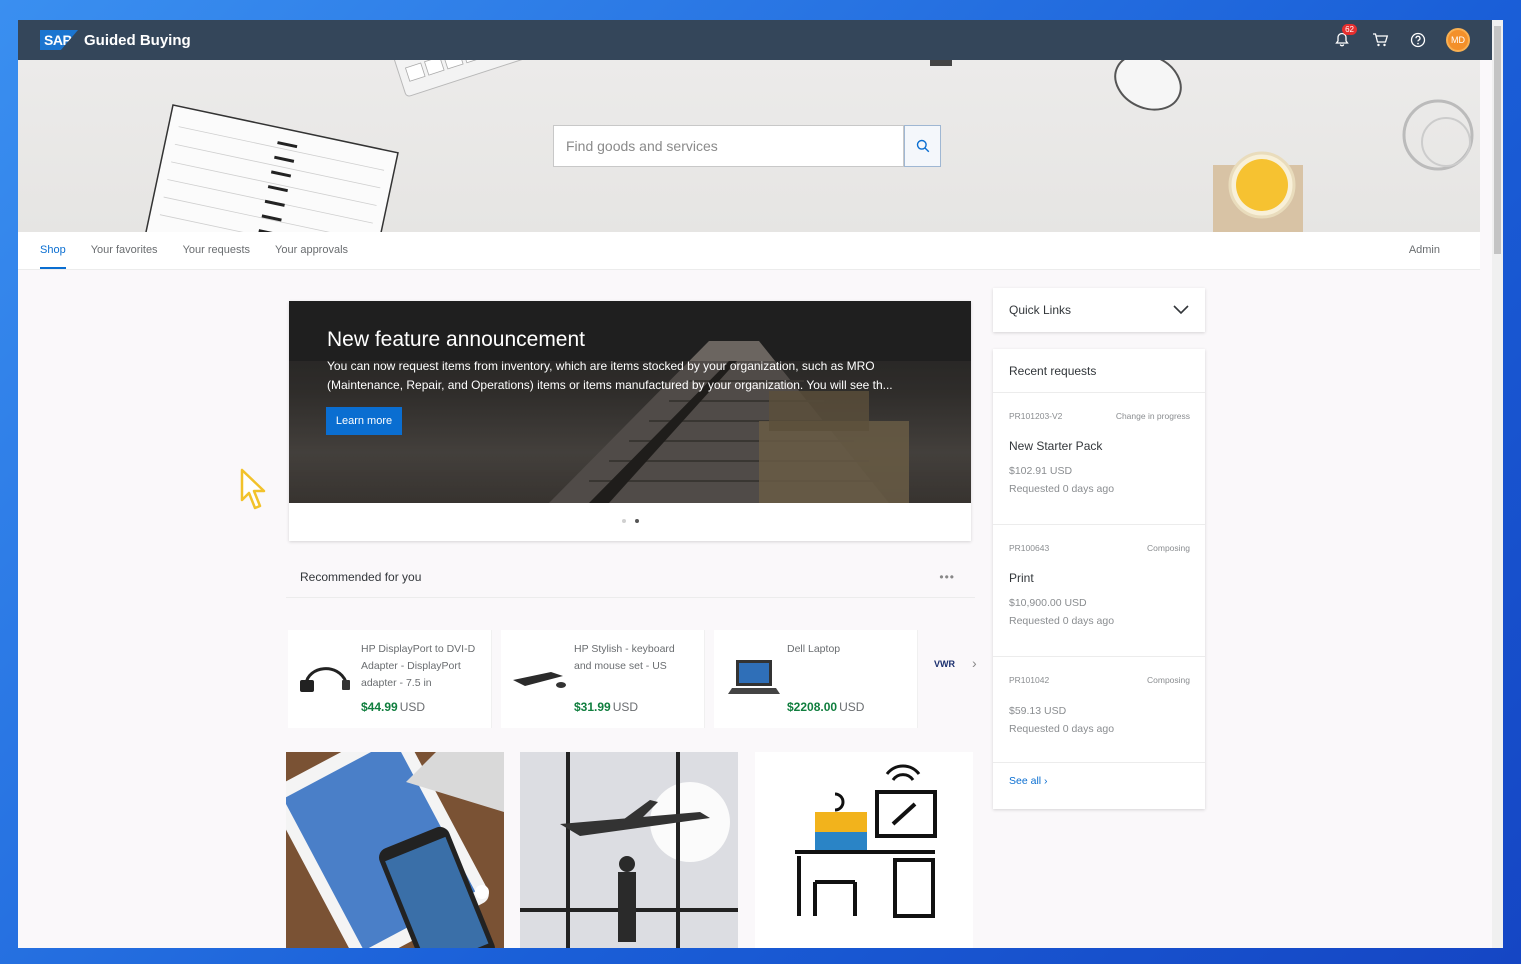  I want to click on search-button, so click(922, 146).